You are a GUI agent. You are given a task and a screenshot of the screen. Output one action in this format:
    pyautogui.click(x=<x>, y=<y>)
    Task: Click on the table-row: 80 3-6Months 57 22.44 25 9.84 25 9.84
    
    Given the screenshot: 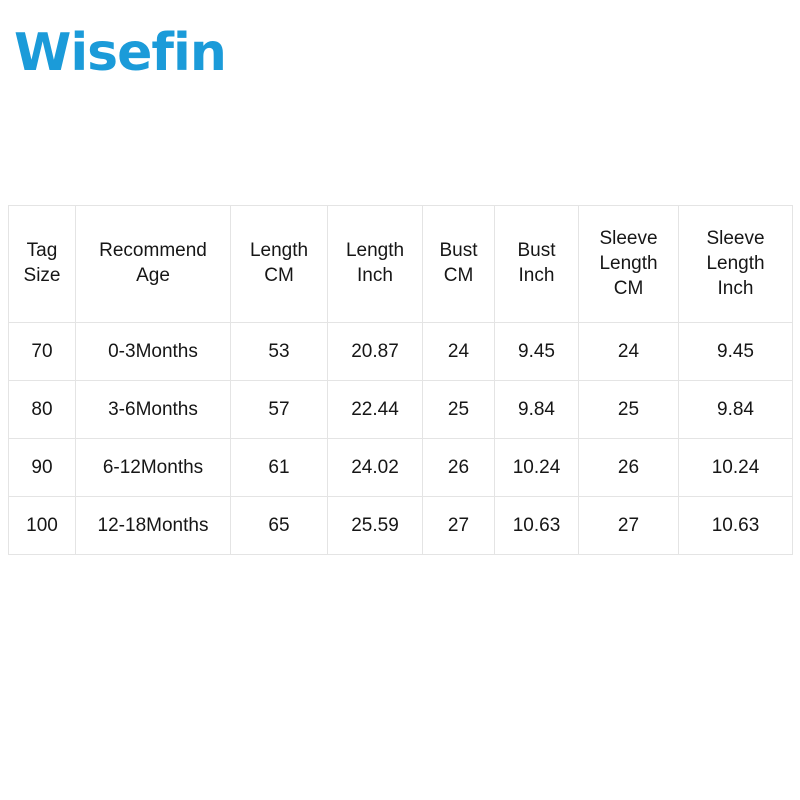 What is the action you would take?
    pyautogui.click(x=400, y=409)
    